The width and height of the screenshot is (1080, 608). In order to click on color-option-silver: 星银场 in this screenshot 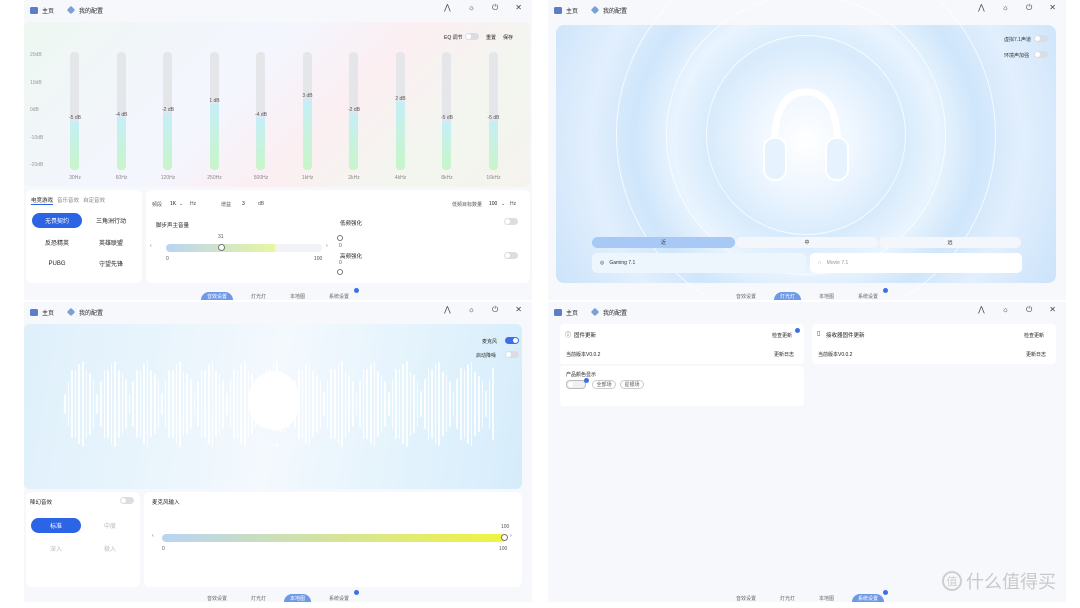, I will do `click(632, 384)`.